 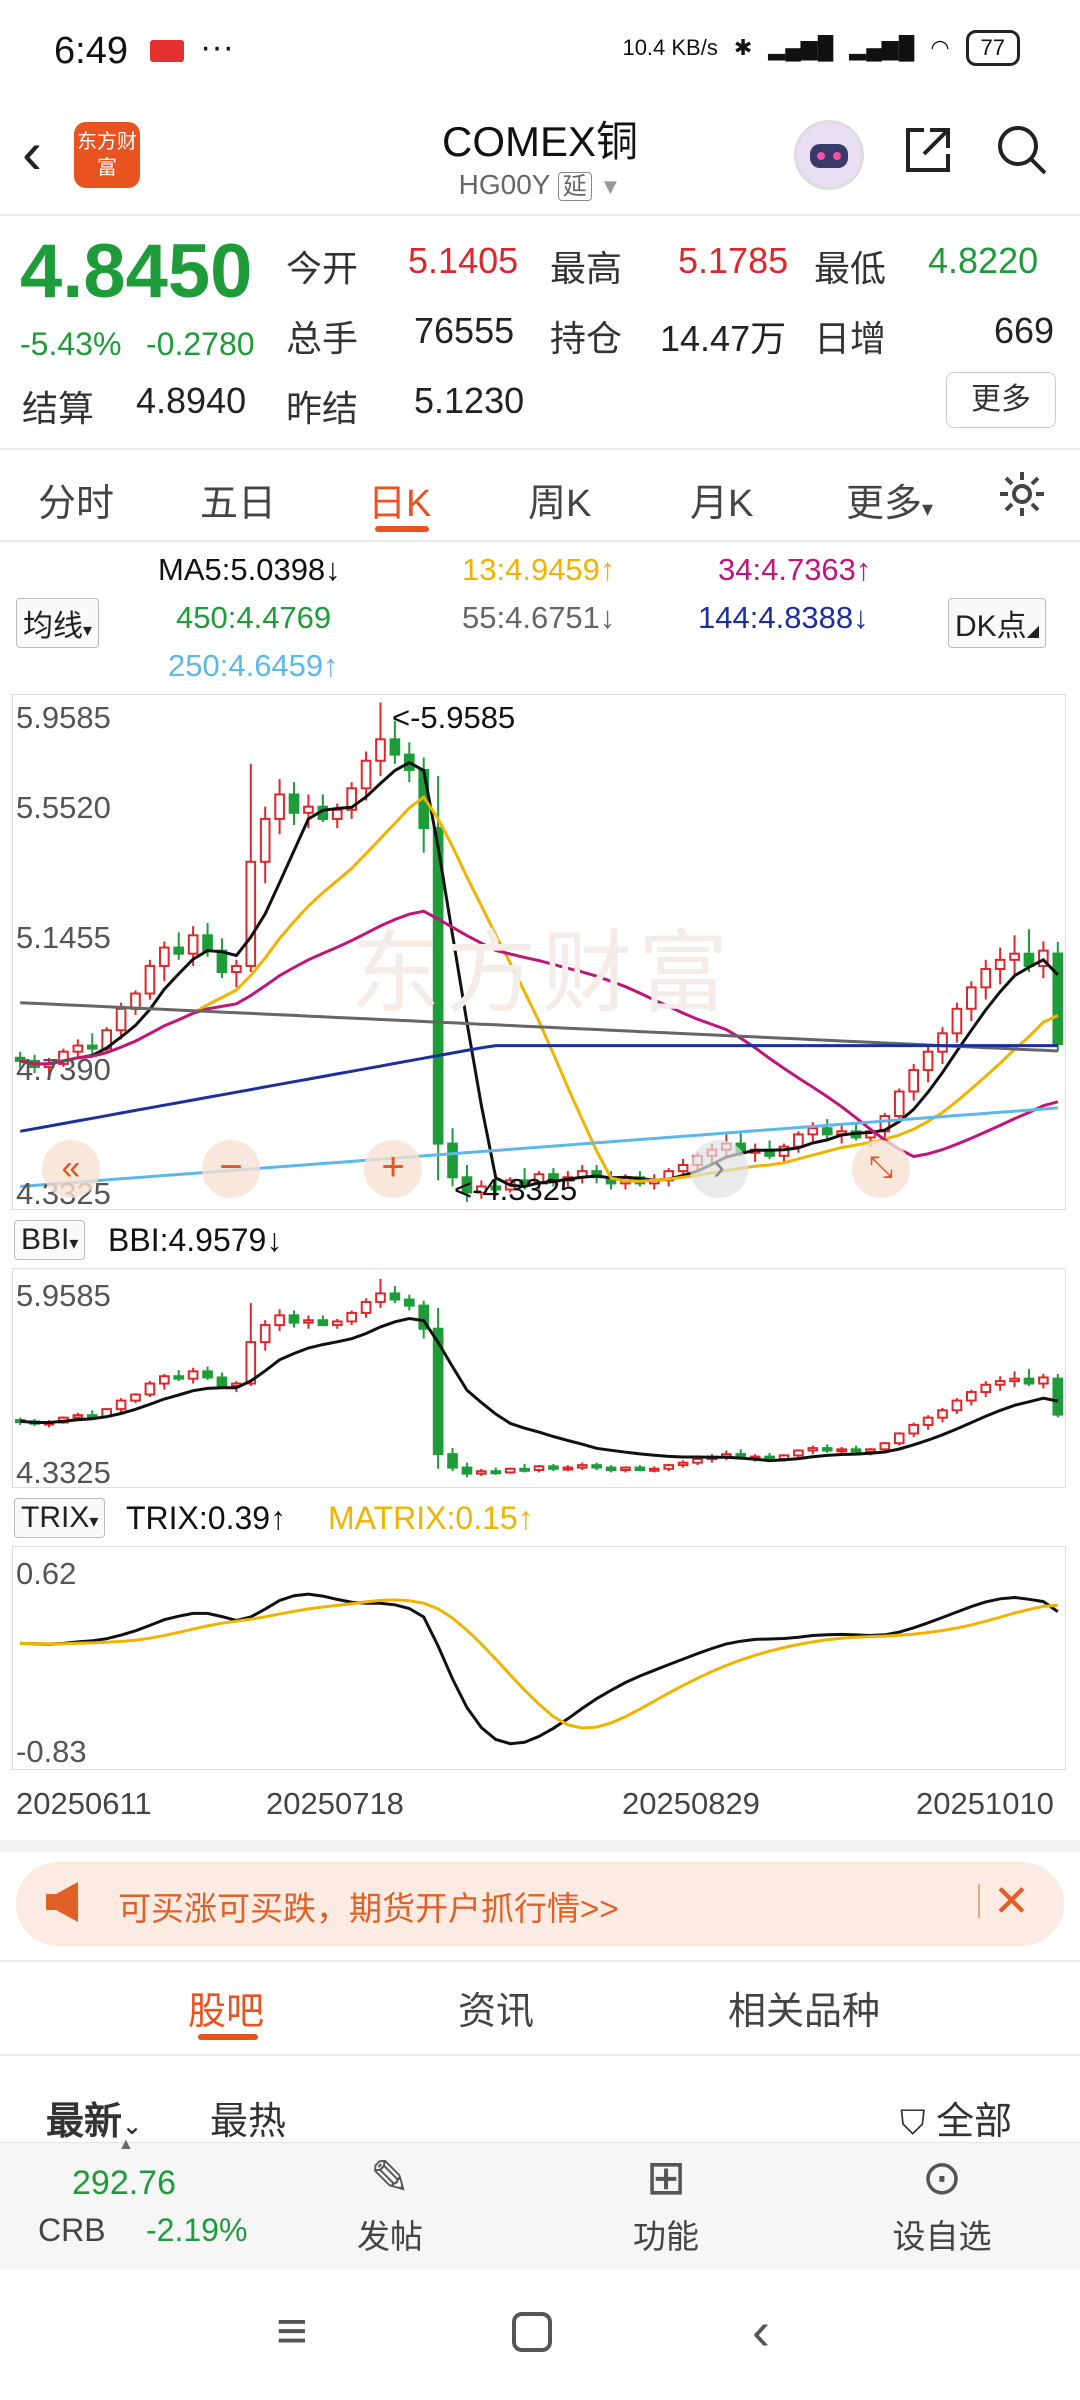 What do you see at coordinates (50, 1240) in the screenshot?
I see `bbi-indicator-dropdown: BBI▾` at bounding box center [50, 1240].